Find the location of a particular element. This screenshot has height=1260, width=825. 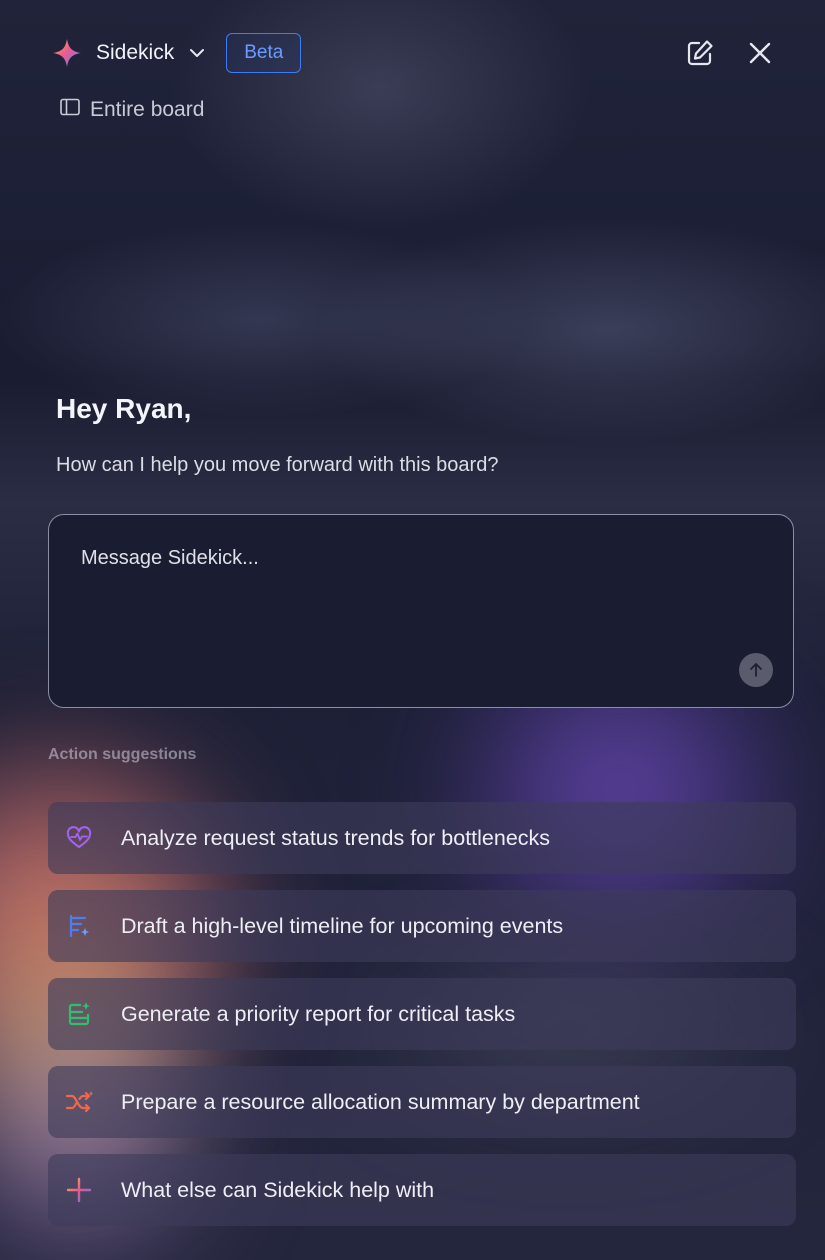

greeting-title: Hey Ryan, is located at coordinates (124, 408).